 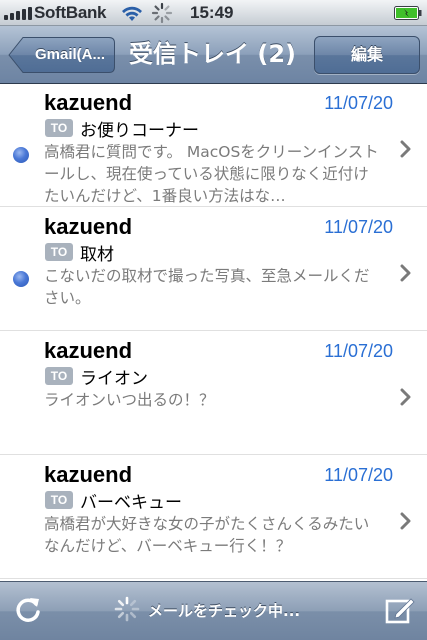 What do you see at coordinates (207, 535) in the screenshot?
I see `message-preview: 高橋君が大好きな女の子がたくさんくるみたいなんだけど、バーベキュー行く！？` at bounding box center [207, 535].